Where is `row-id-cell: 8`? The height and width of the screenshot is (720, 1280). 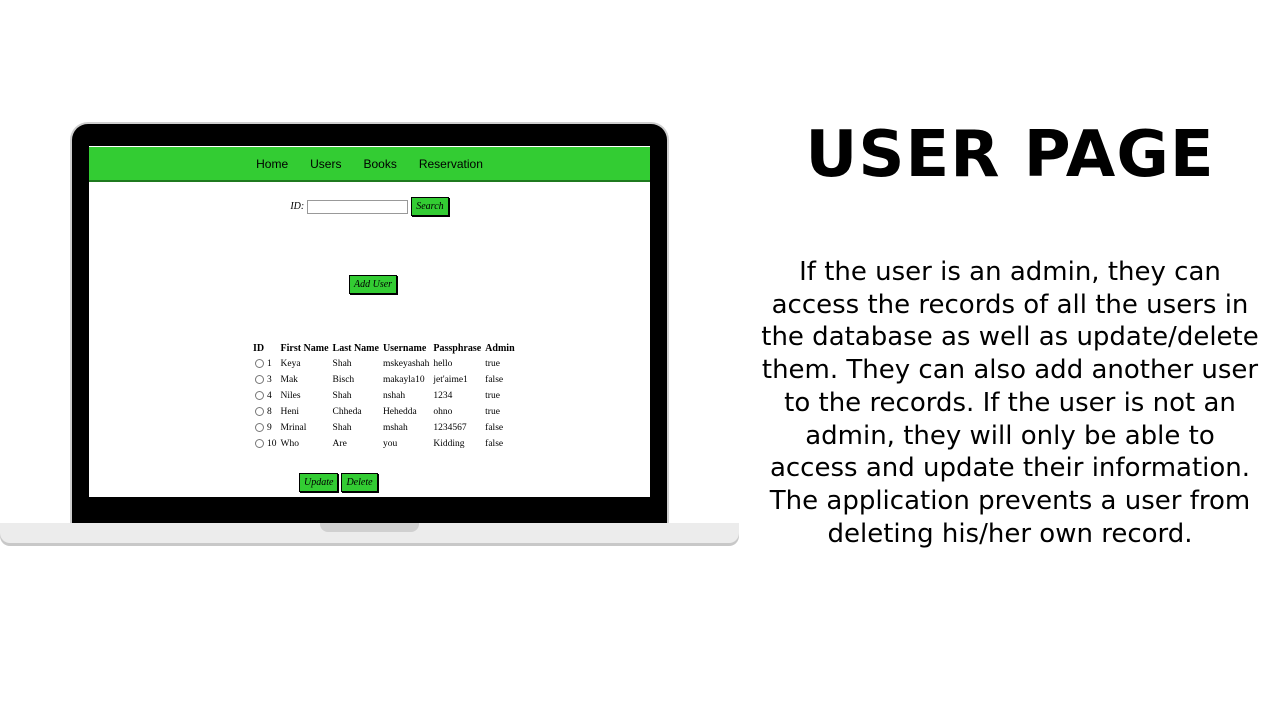
row-id-cell: 8 is located at coordinates (265, 412).